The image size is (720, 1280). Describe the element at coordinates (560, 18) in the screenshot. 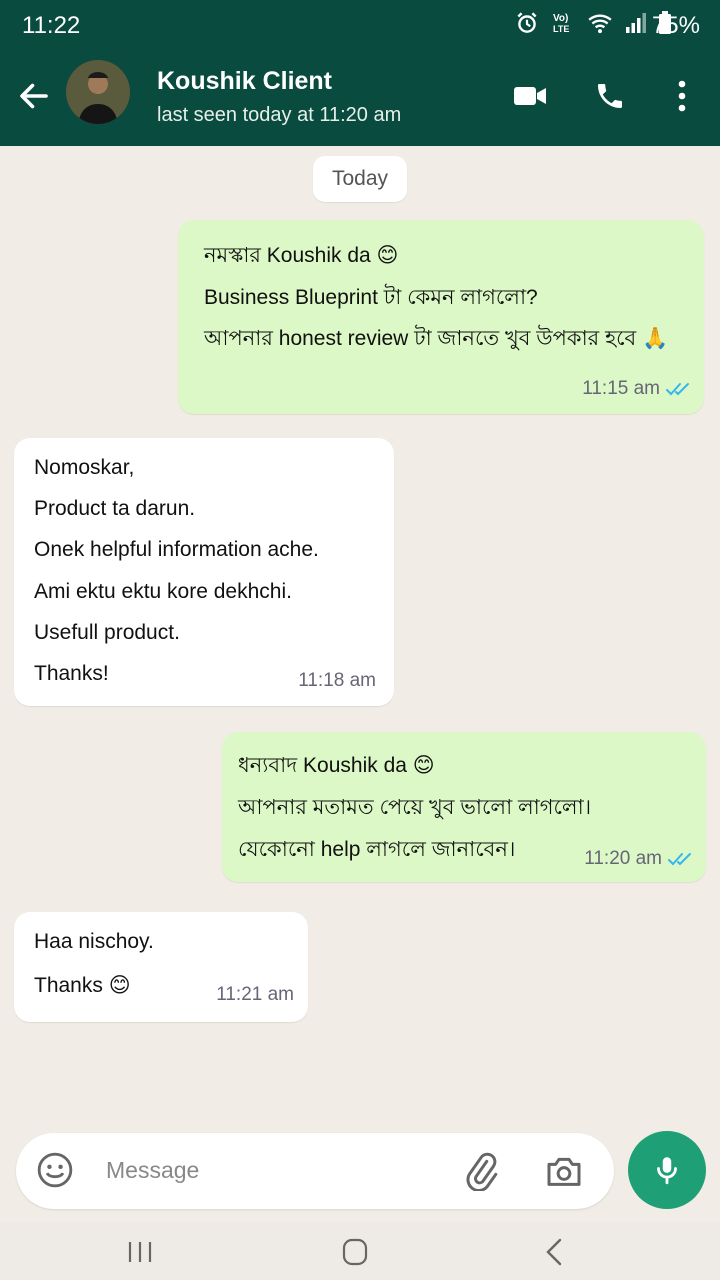

I see `svg-text: Vo)` at that location.